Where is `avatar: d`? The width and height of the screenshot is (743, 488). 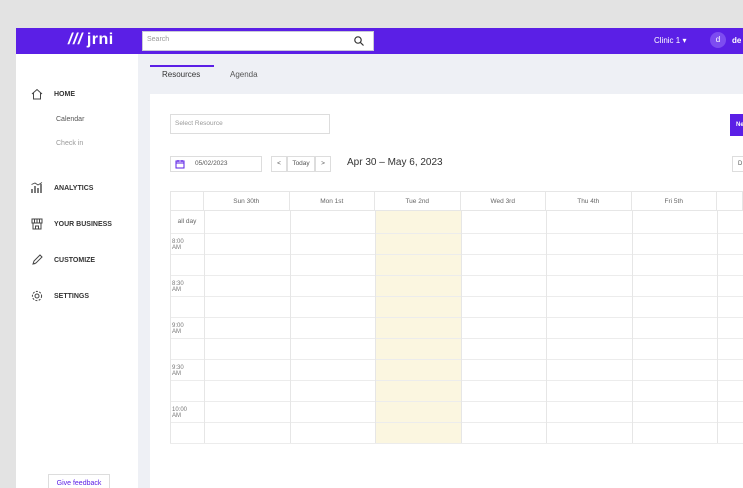
avatar: d is located at coordinates (718, 40).